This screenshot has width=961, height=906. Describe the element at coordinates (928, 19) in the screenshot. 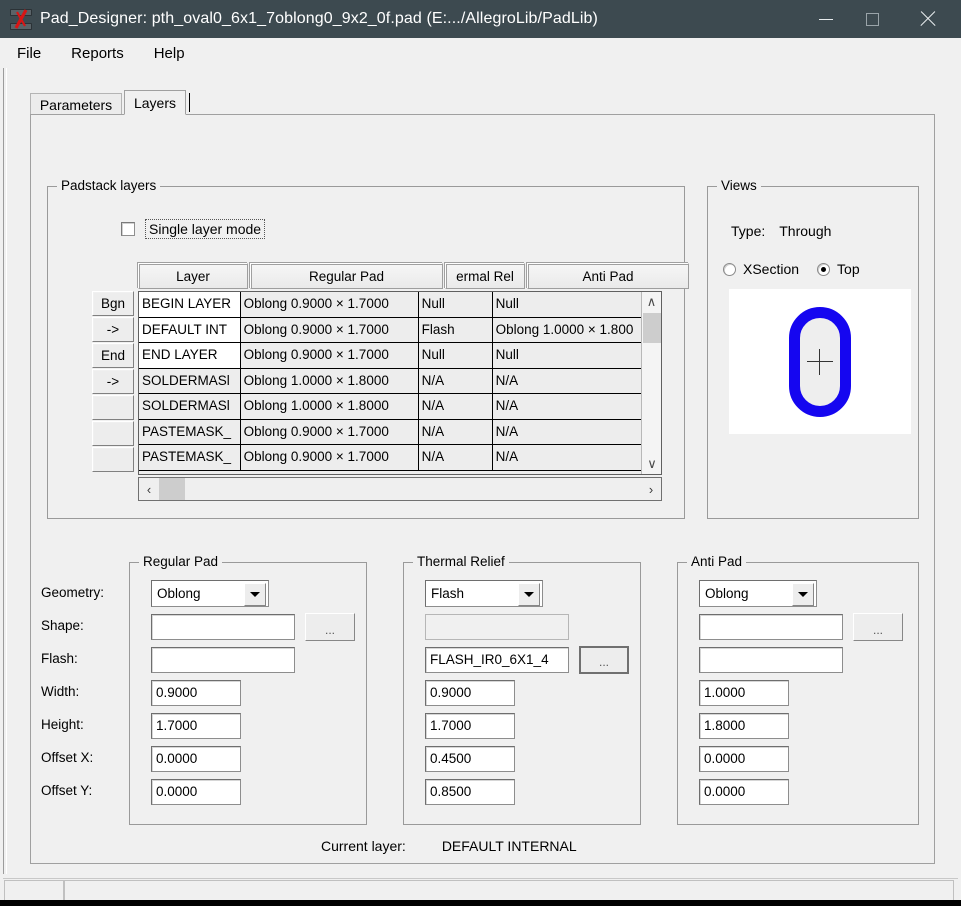

I see `close-button` at that location.